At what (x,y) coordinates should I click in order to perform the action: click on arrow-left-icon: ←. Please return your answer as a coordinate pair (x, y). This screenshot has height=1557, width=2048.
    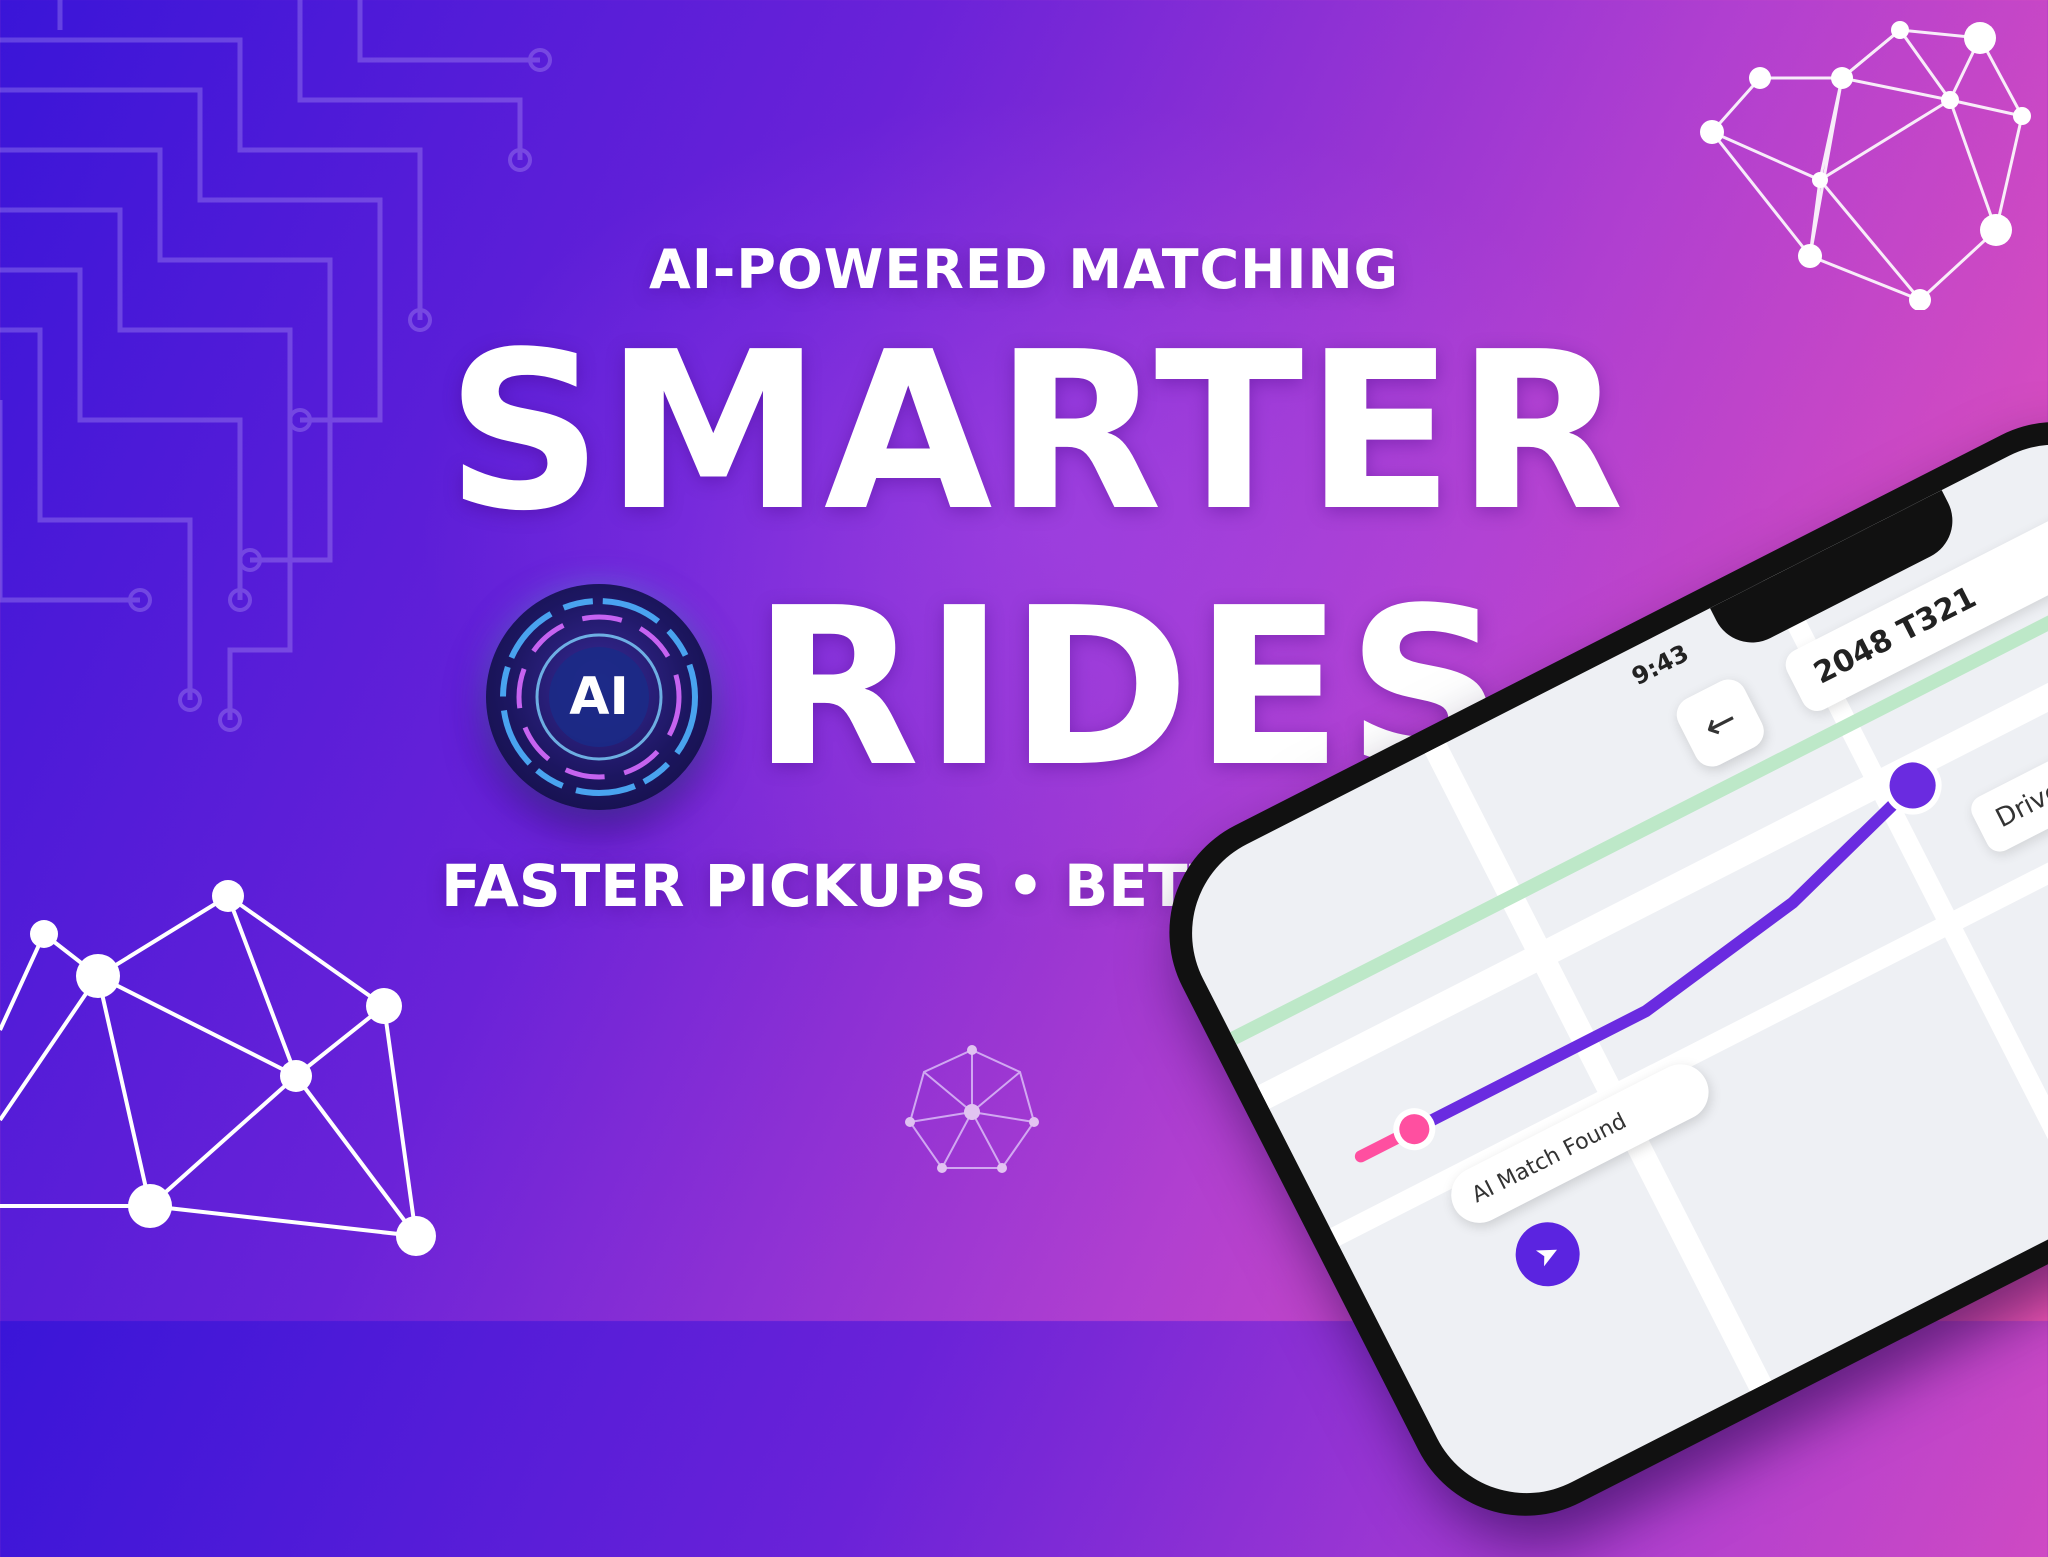
    Looking at the image, I should click on (1720, 723).